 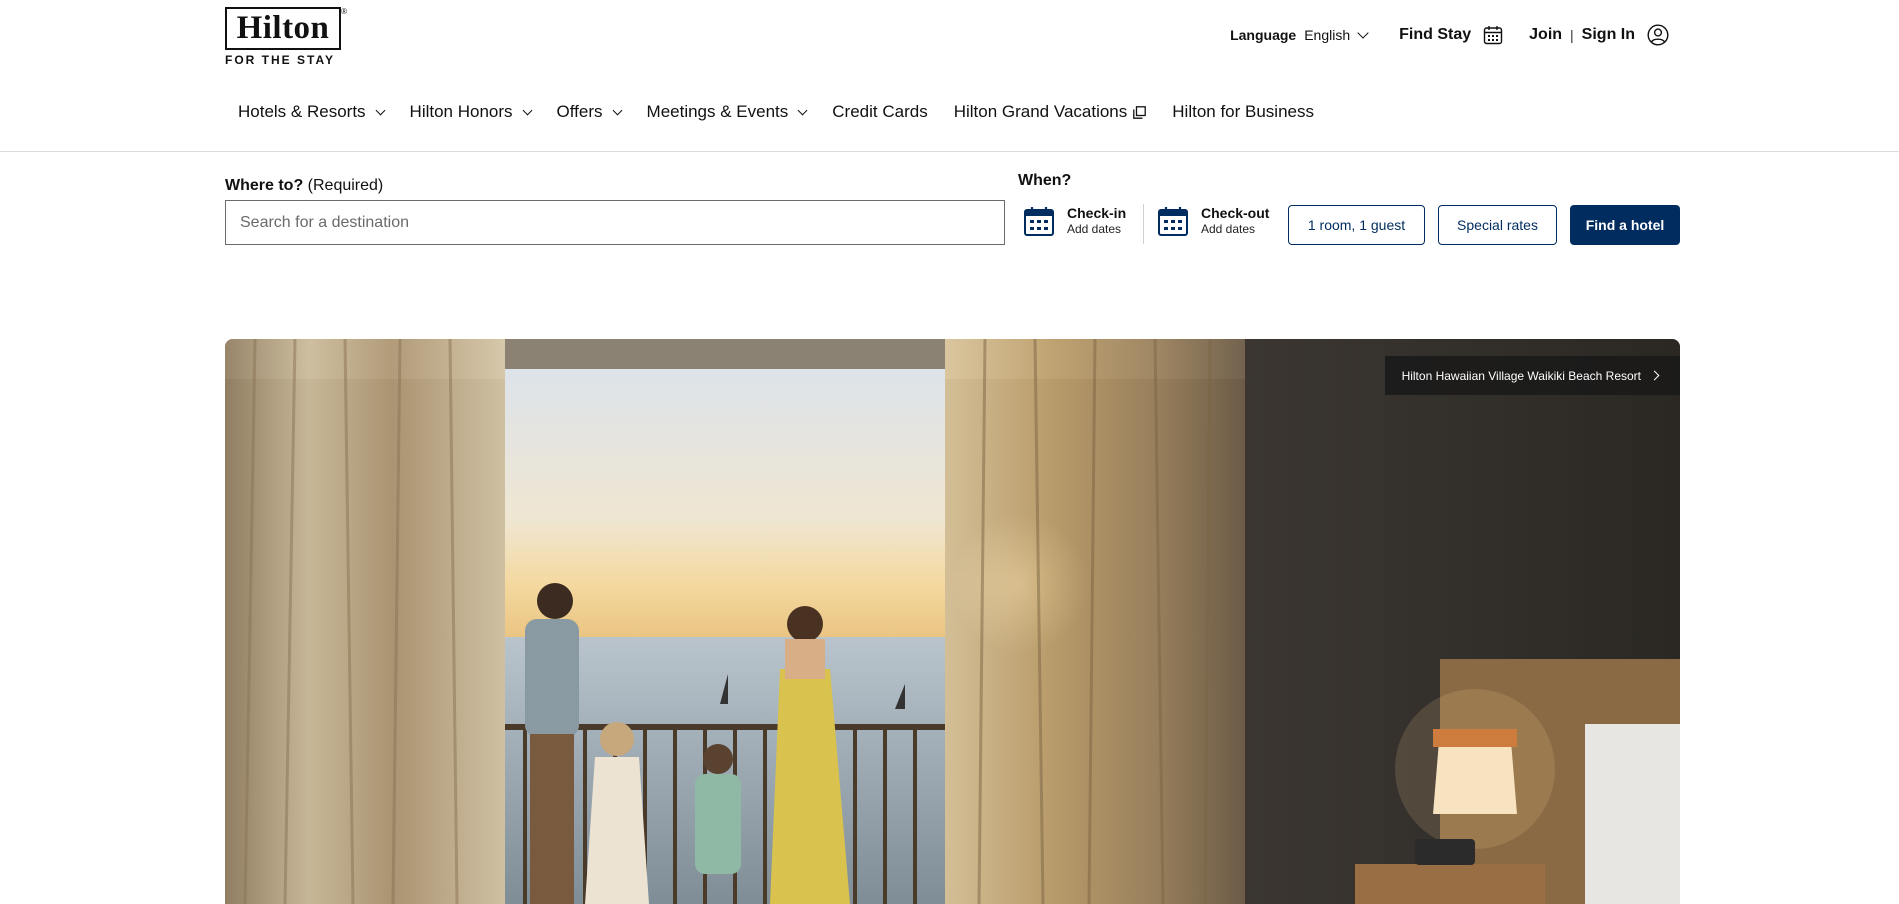 I want to click on nav-item-label: Credit Cards, so click(x=880, y=111).